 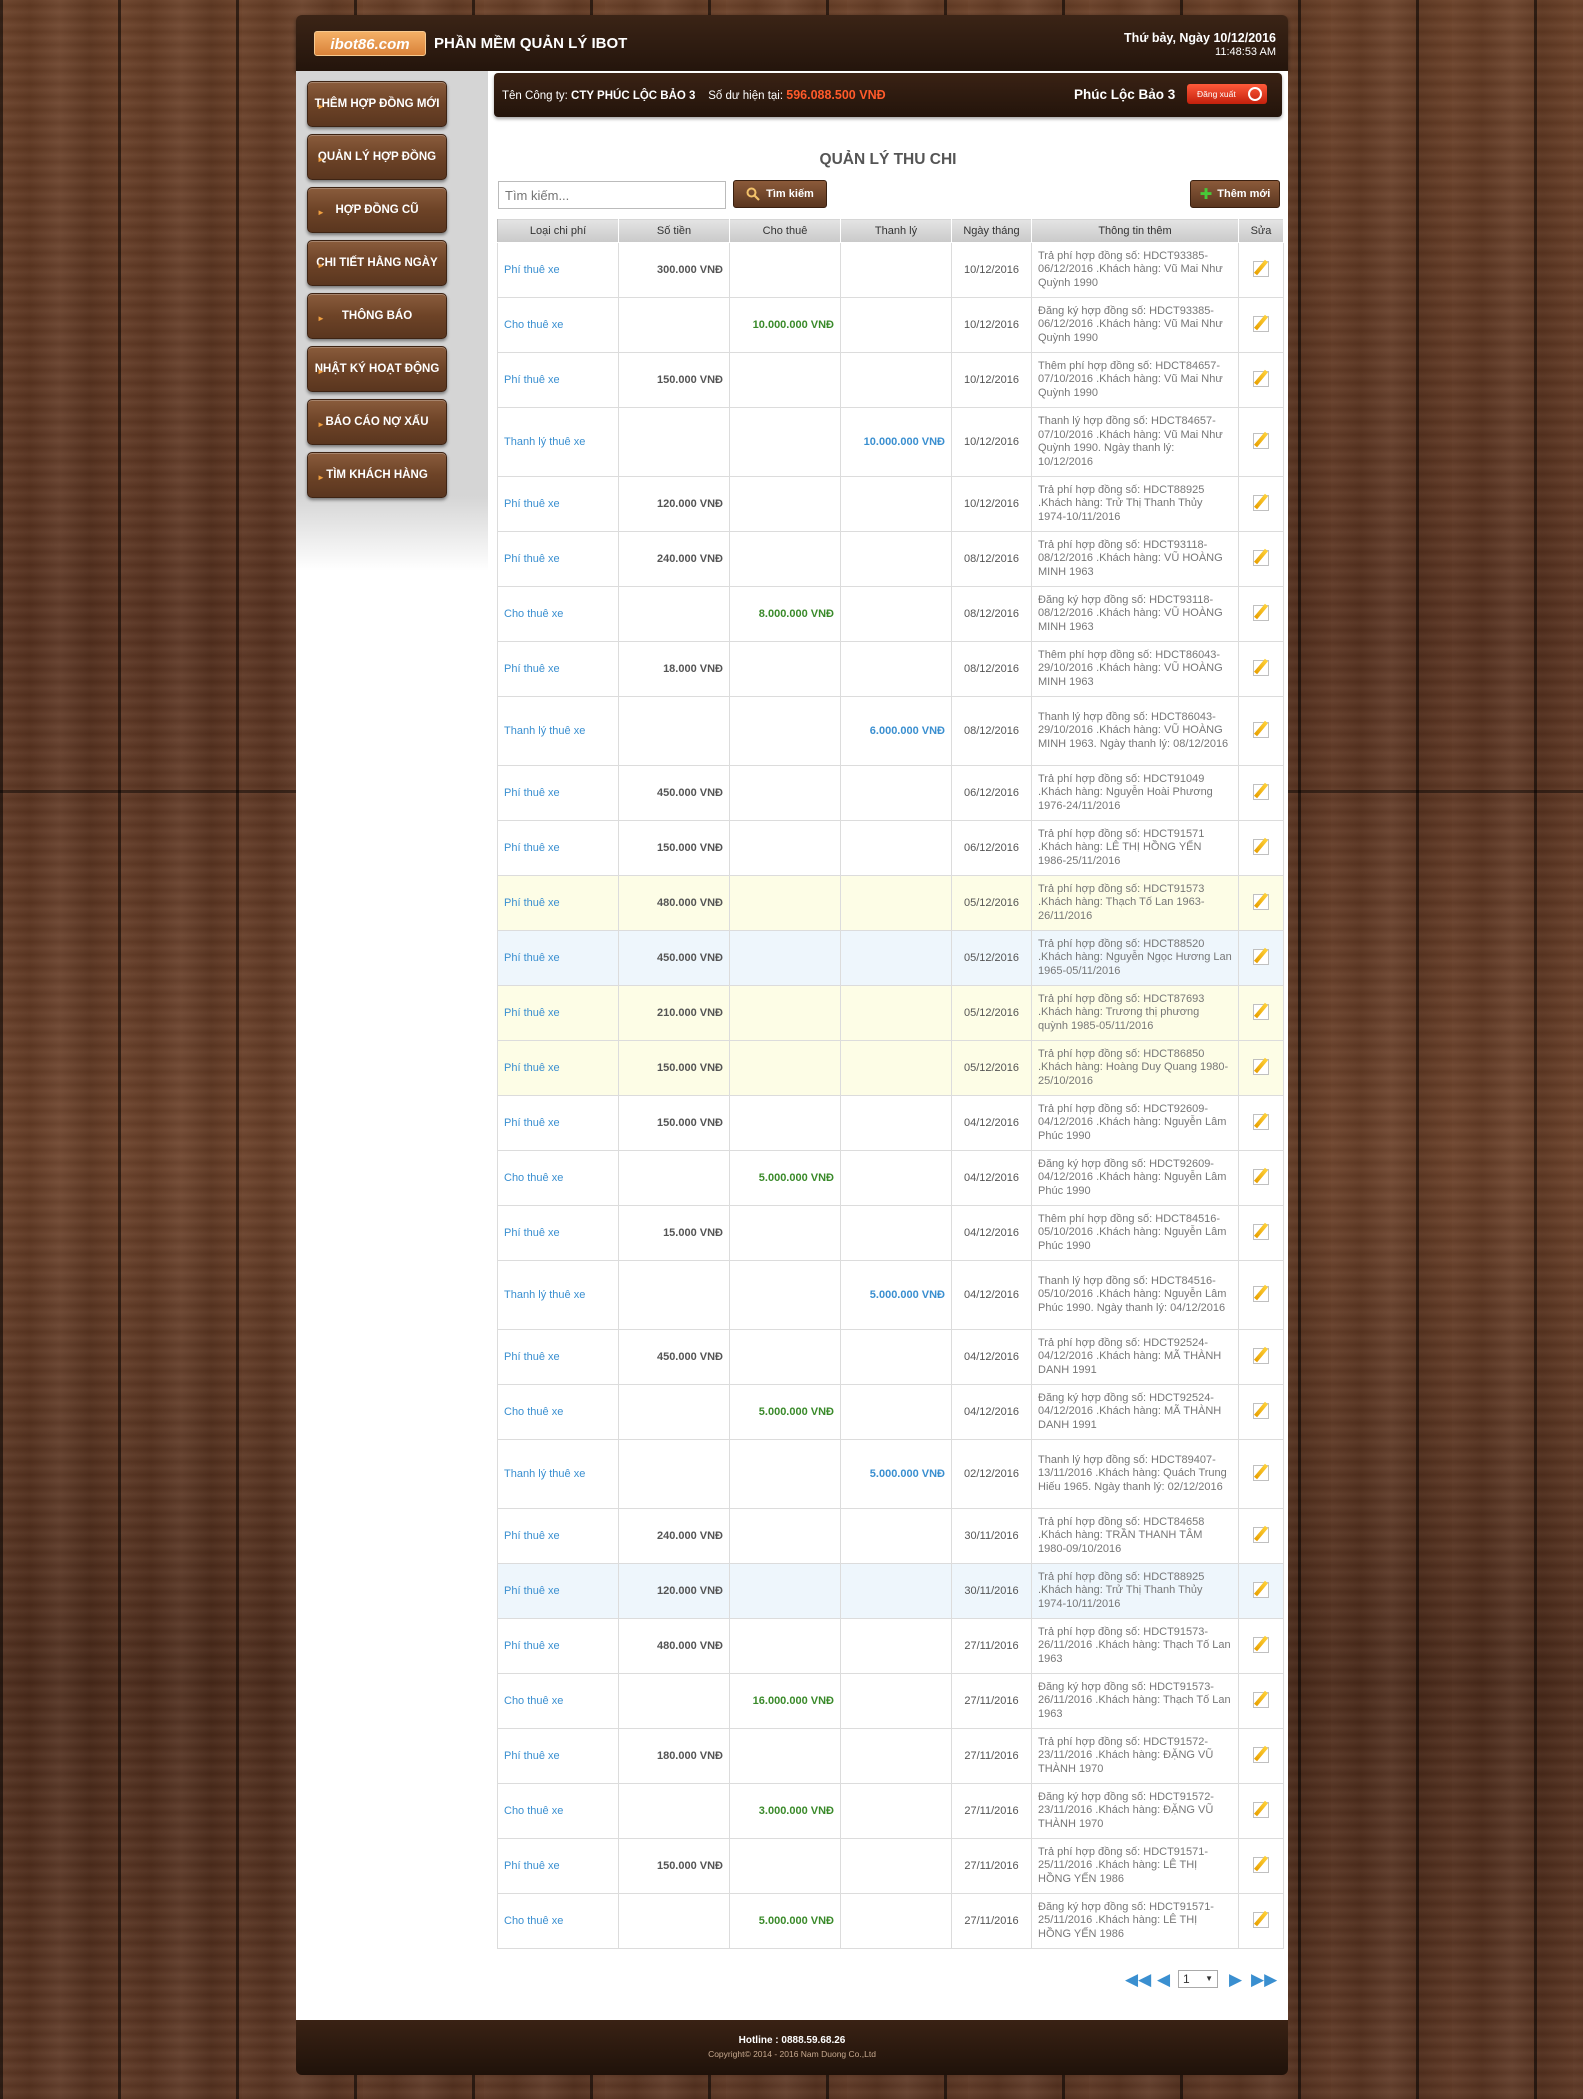 What do you see at coordinates (780, 194) in the screenshot?
I see `search-button: Tìm kiếm` at bounding box center [780, 194].